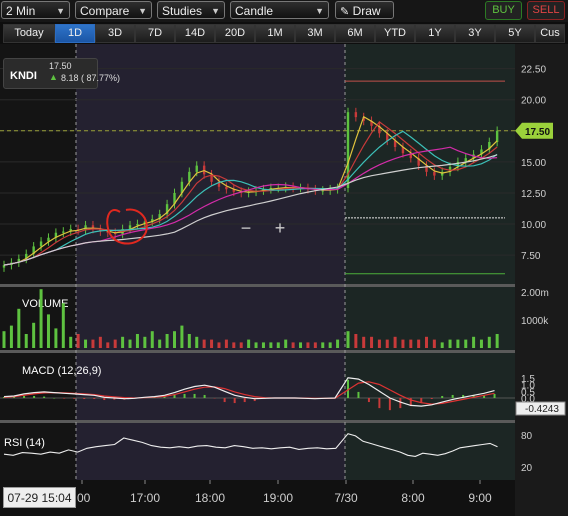 The width and height of the screenshot is (568, 516). What do you see at coordinates (210, 498) in the screenshot?
I see `x-tick-label: 18:00` at bounding box center [210, 498].